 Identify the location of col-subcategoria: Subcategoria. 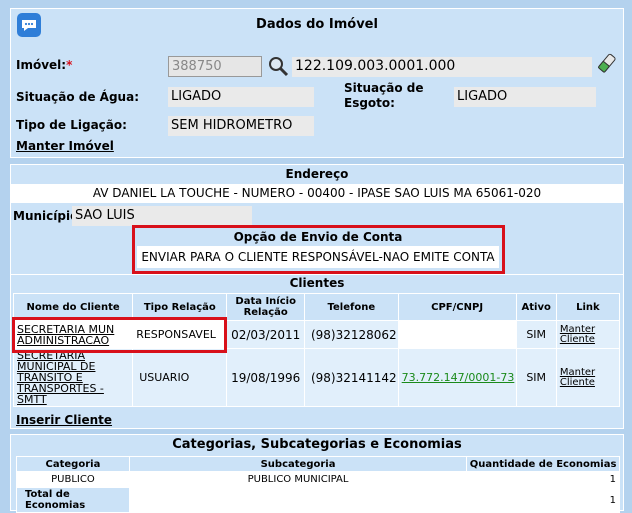
(298, 464).